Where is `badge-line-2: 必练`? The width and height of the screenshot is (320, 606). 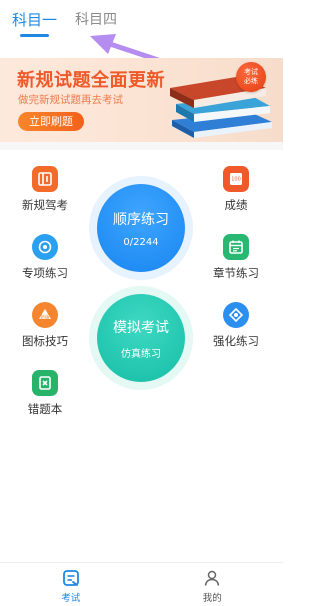 badge-line-2: 必练 is located at coordinates (251, 81).